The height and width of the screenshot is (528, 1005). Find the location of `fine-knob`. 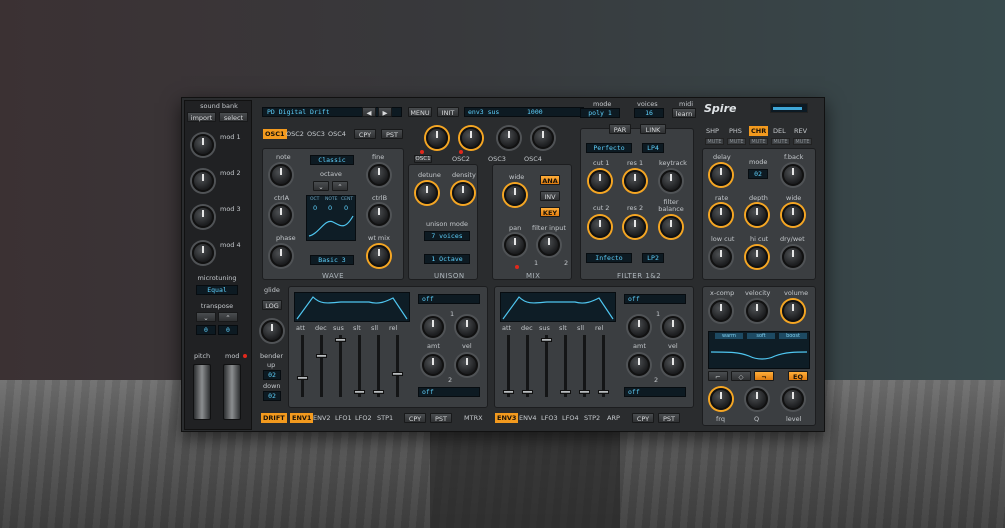

fine-knob is located at coordinates (379, 175).